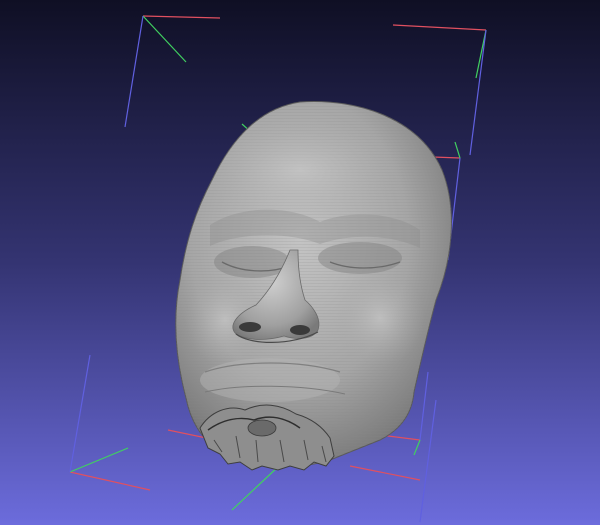  Describe the element at coordinates (360, 258) in the screenshot. I see `right-eye-socket` at that location.